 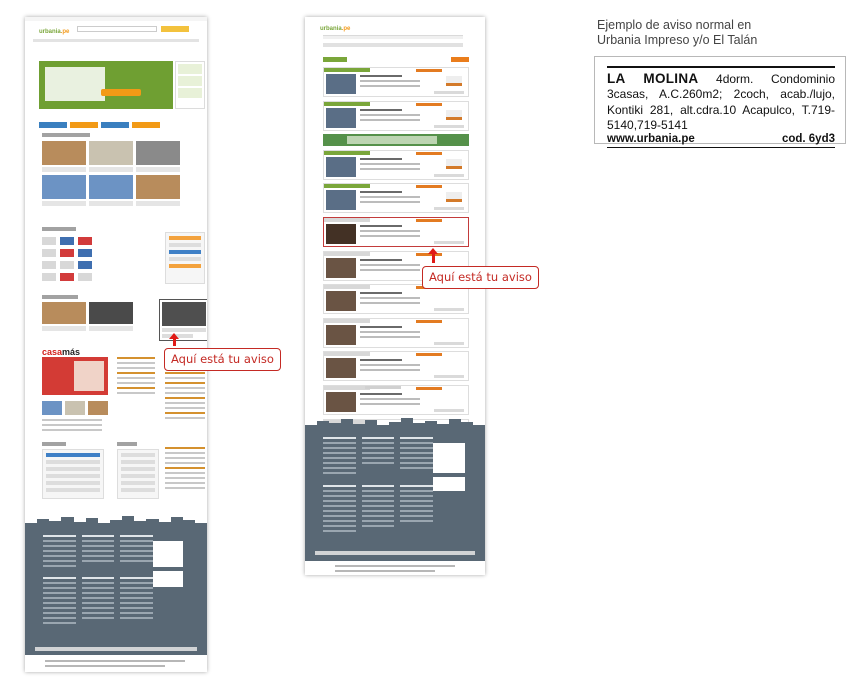 I want to click on print-ad-top-rule, so click(x=721, y=67).